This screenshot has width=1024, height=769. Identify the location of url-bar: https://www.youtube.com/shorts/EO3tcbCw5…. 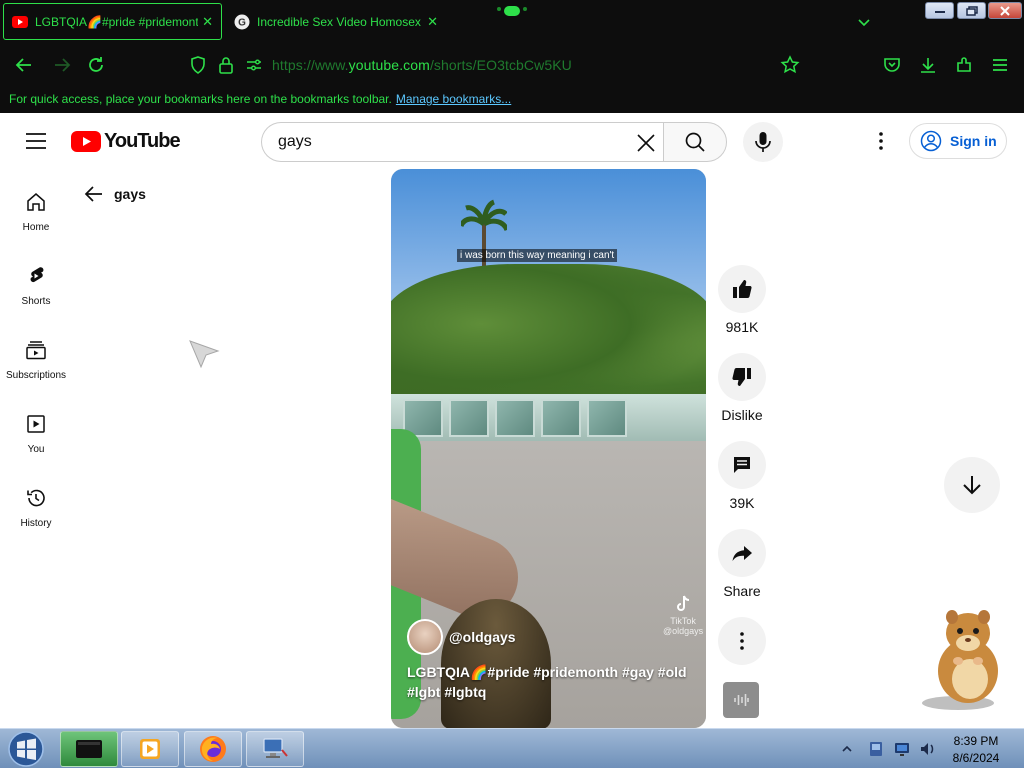
(422, 65).